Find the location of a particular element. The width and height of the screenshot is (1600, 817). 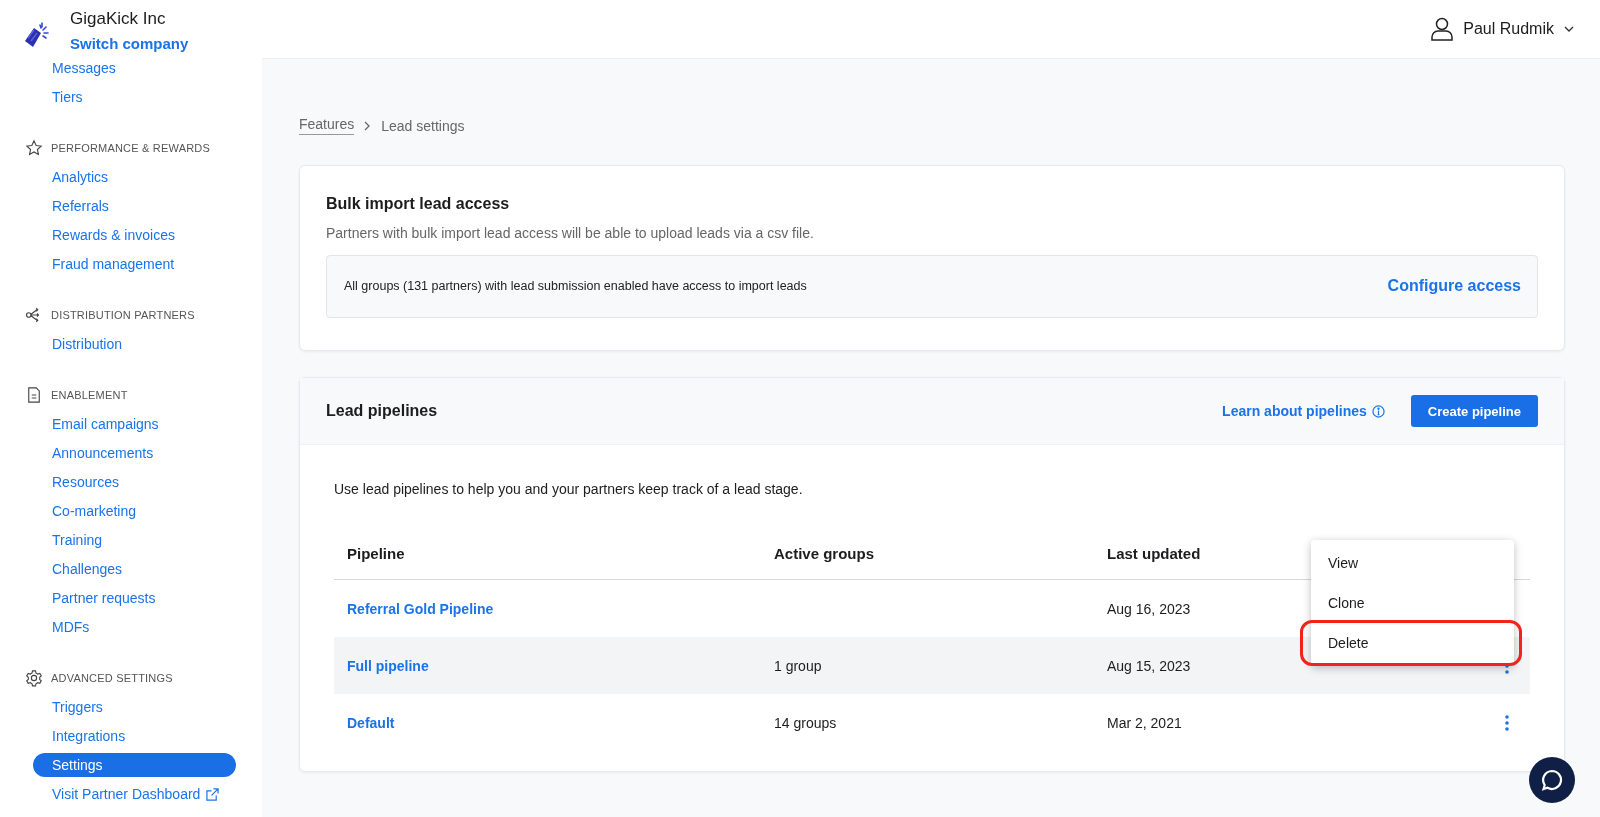

switch-company-link: Switch company is located at coordinates (129, 43).